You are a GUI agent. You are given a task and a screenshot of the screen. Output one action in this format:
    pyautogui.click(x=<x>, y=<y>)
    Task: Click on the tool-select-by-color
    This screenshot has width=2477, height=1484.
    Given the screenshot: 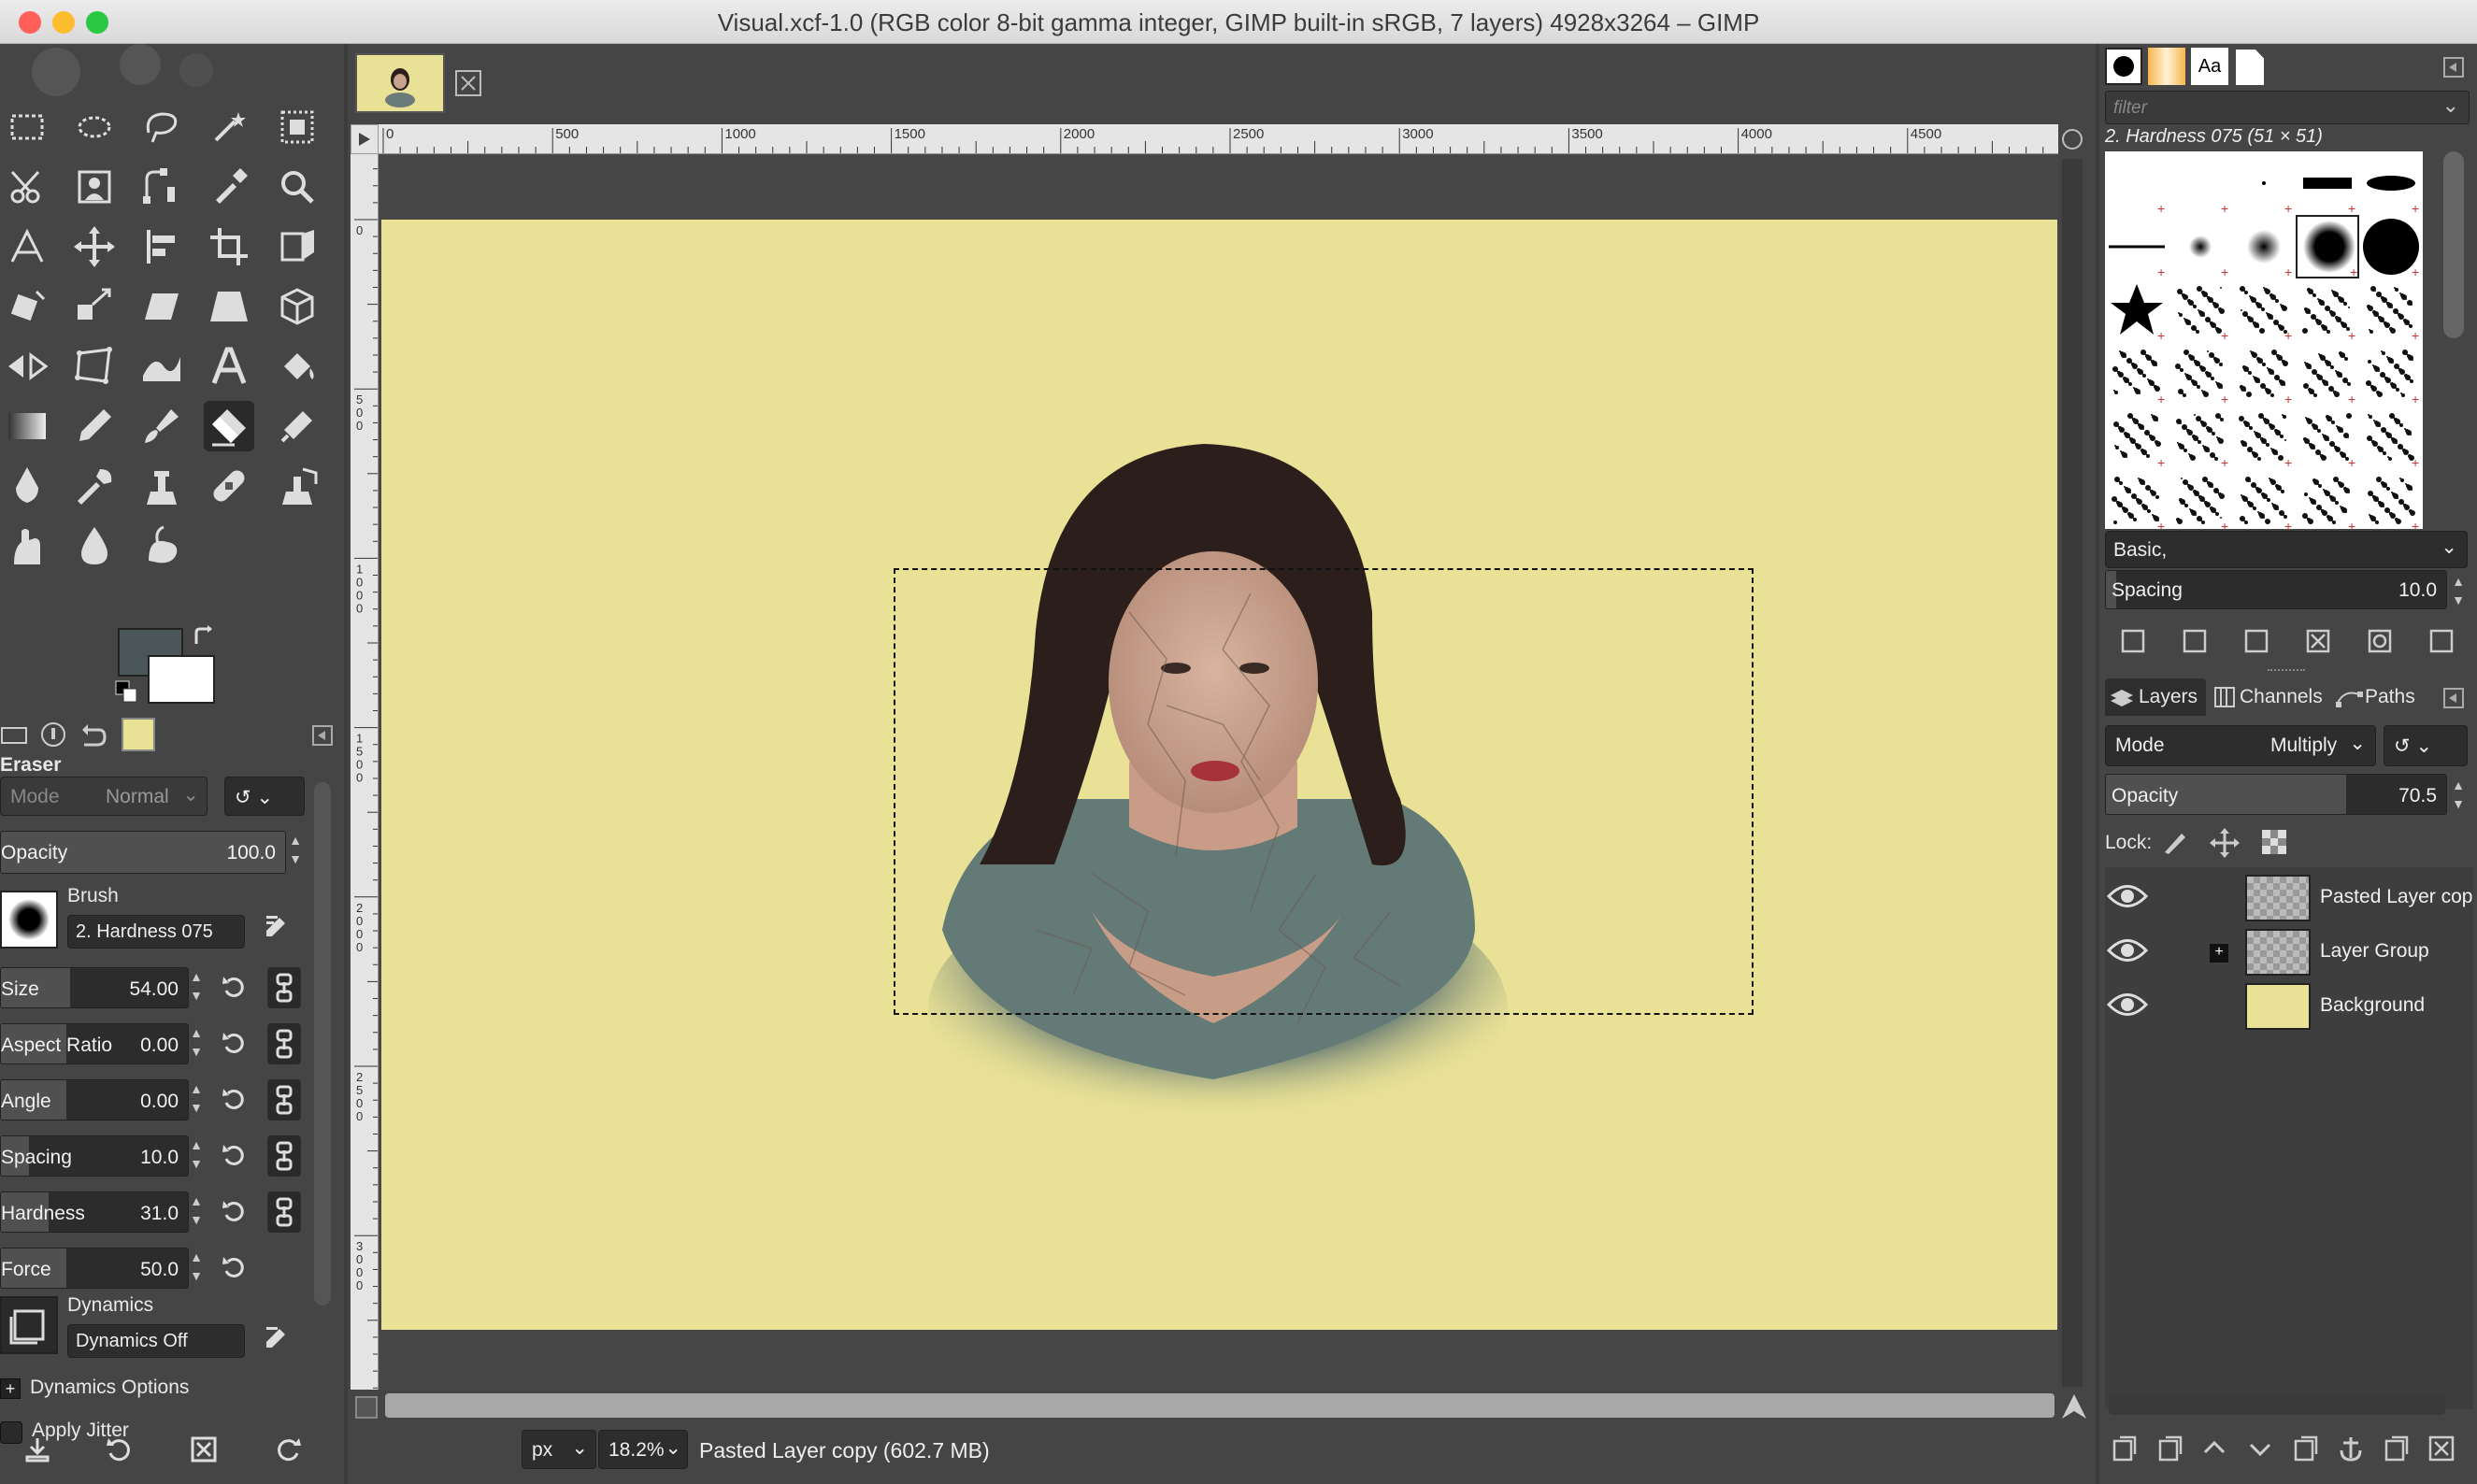 What is the action you would take?
    pyautogui.click(x=297, y=127)
    